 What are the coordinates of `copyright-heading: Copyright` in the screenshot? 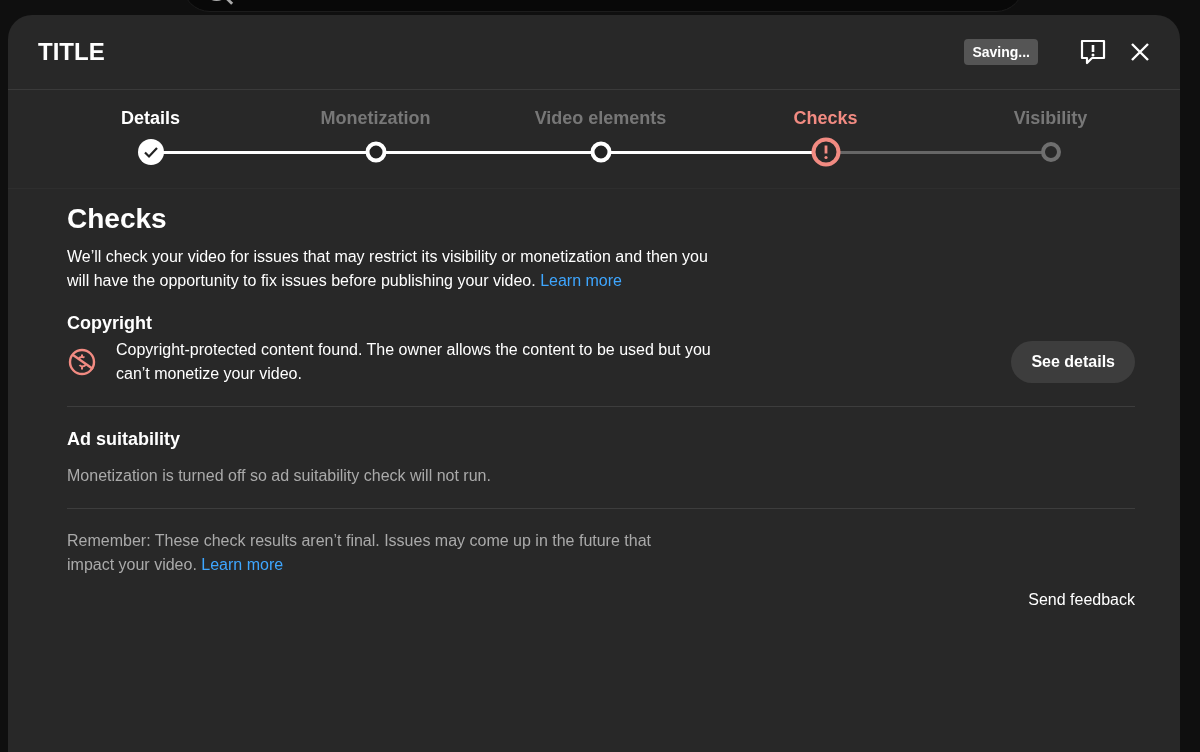 It's located at (110, 323).